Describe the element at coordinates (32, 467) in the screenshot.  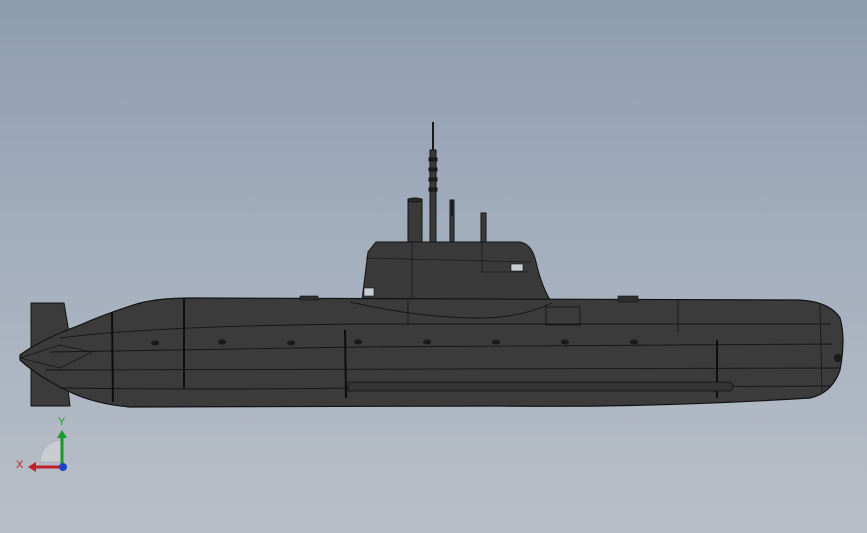
I see `x-axis-arrow` at that location.